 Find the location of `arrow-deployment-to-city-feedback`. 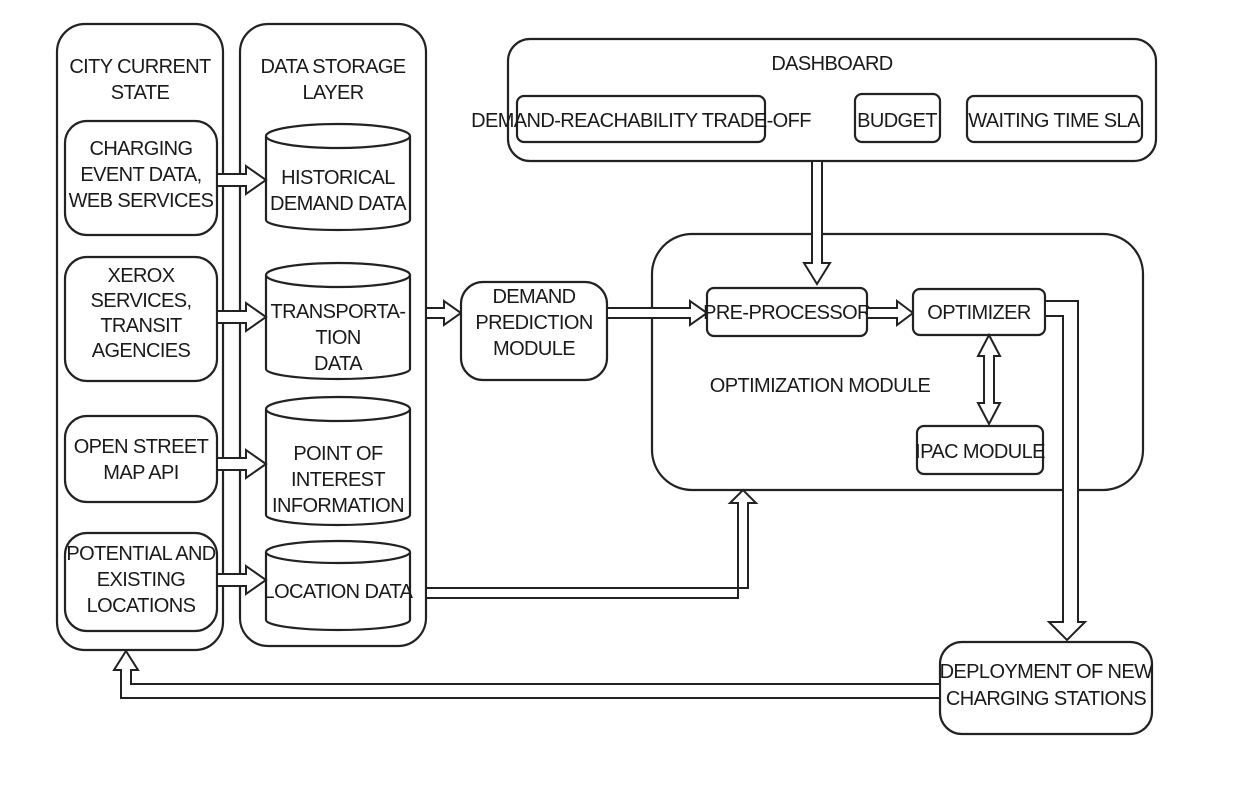

arrow-deployment-to-city-feedback is located at coordinates (526, 674).